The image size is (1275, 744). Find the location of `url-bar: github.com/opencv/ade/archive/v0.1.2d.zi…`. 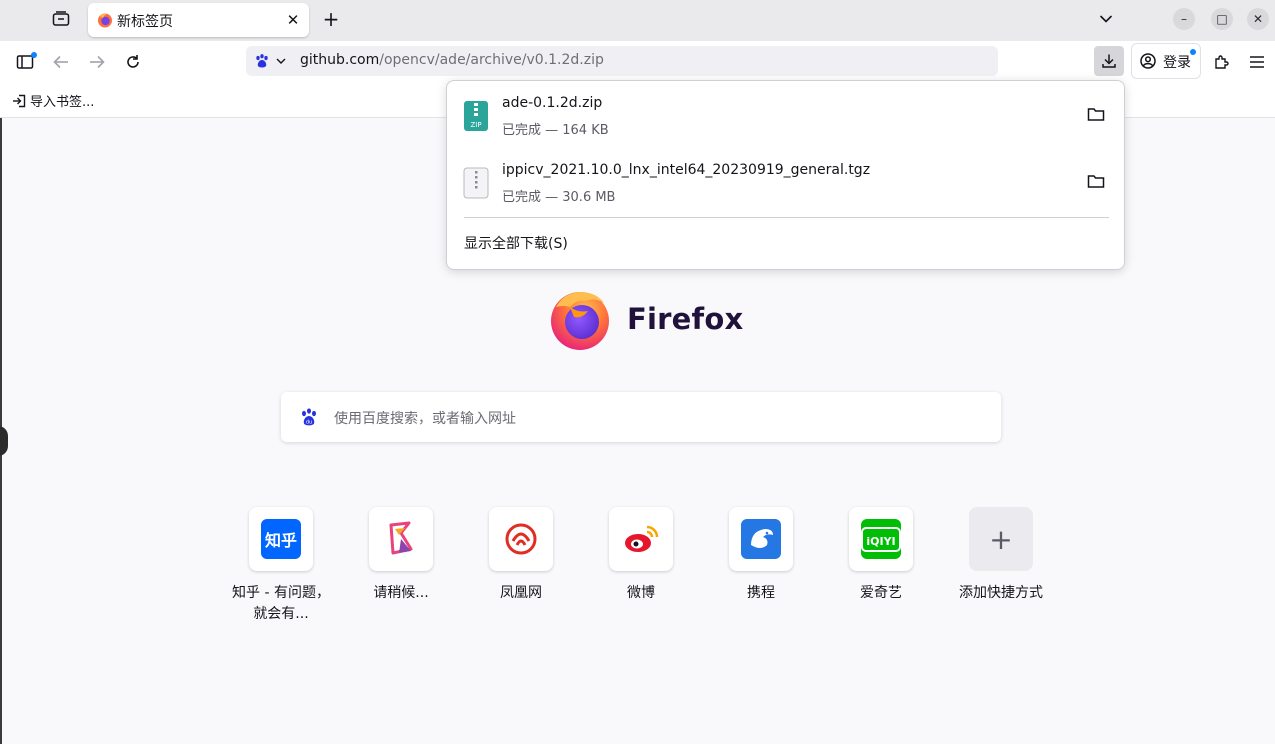

url-bar: github.com/opencv/ade/archive/v0.1.2d.zi… is located at coordinates (622, 61).